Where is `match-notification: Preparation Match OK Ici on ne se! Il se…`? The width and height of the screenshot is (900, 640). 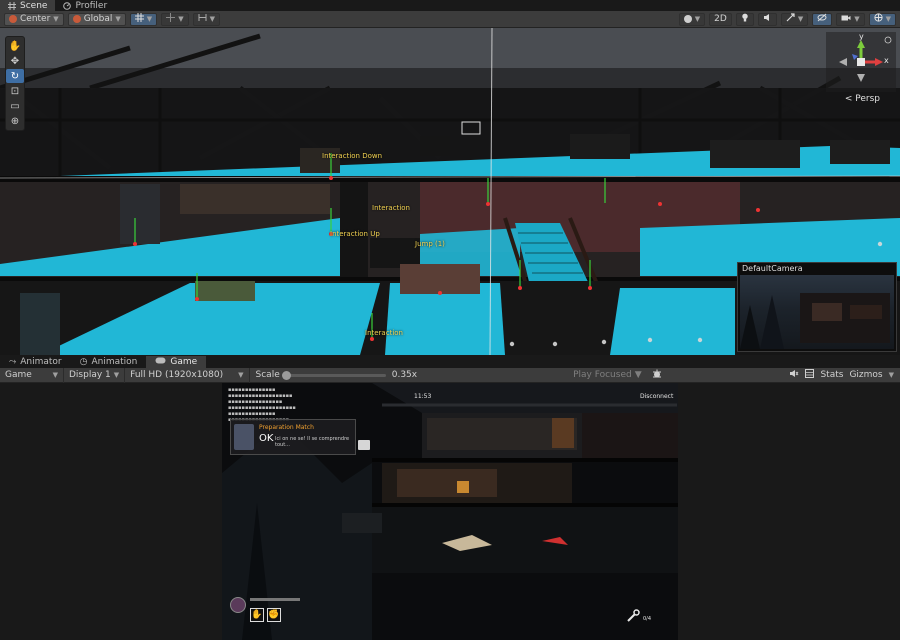 match-notification: Preparation Match OK Ici on ne se! Il se… is located at coordinates (293, 437).